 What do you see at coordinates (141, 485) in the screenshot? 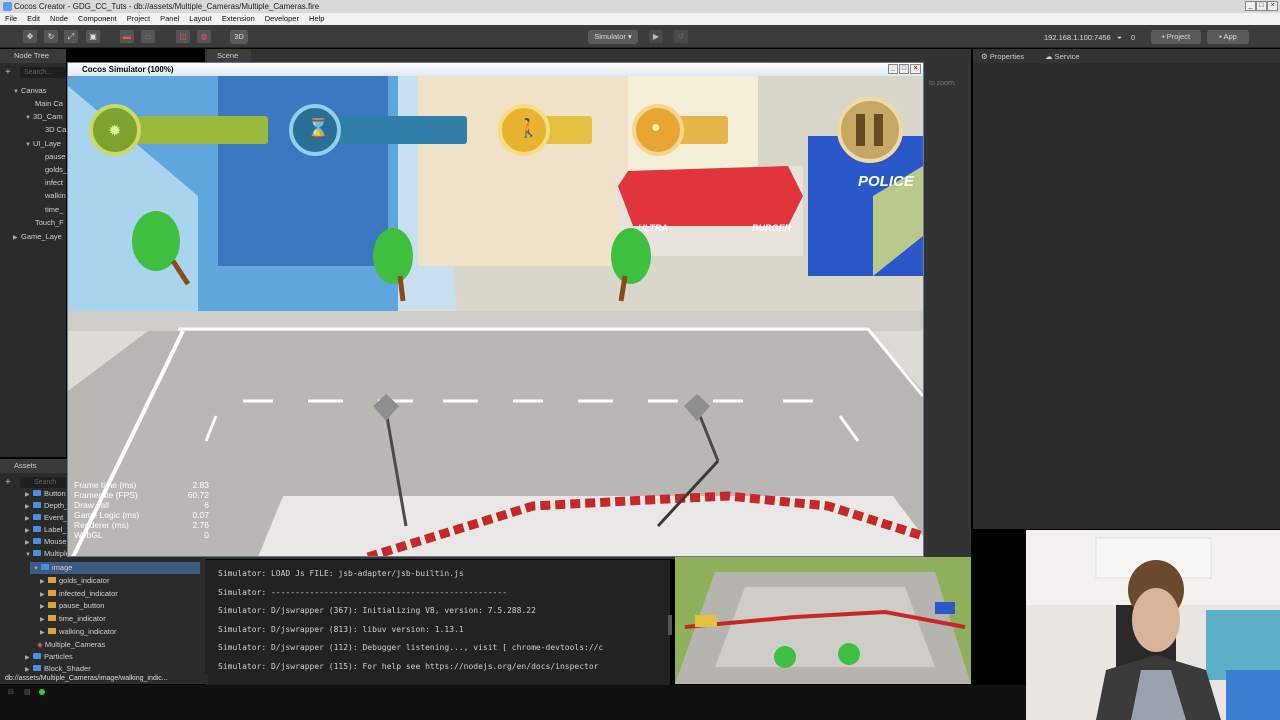
I see `stat-row: Frame time (ms) 2.83` at bounding box center [141, 485].